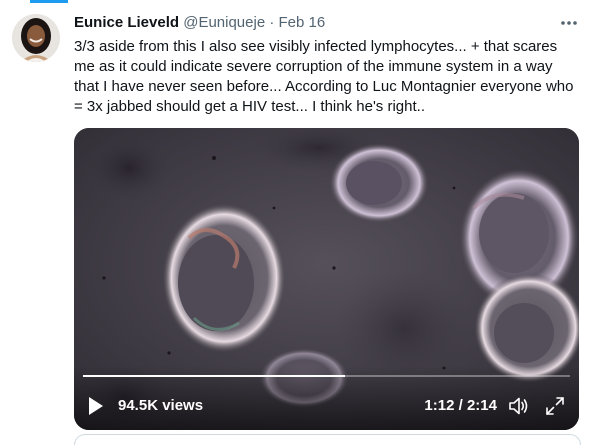  I want to click on tweet-date: Feb 16, so click(302, 22).